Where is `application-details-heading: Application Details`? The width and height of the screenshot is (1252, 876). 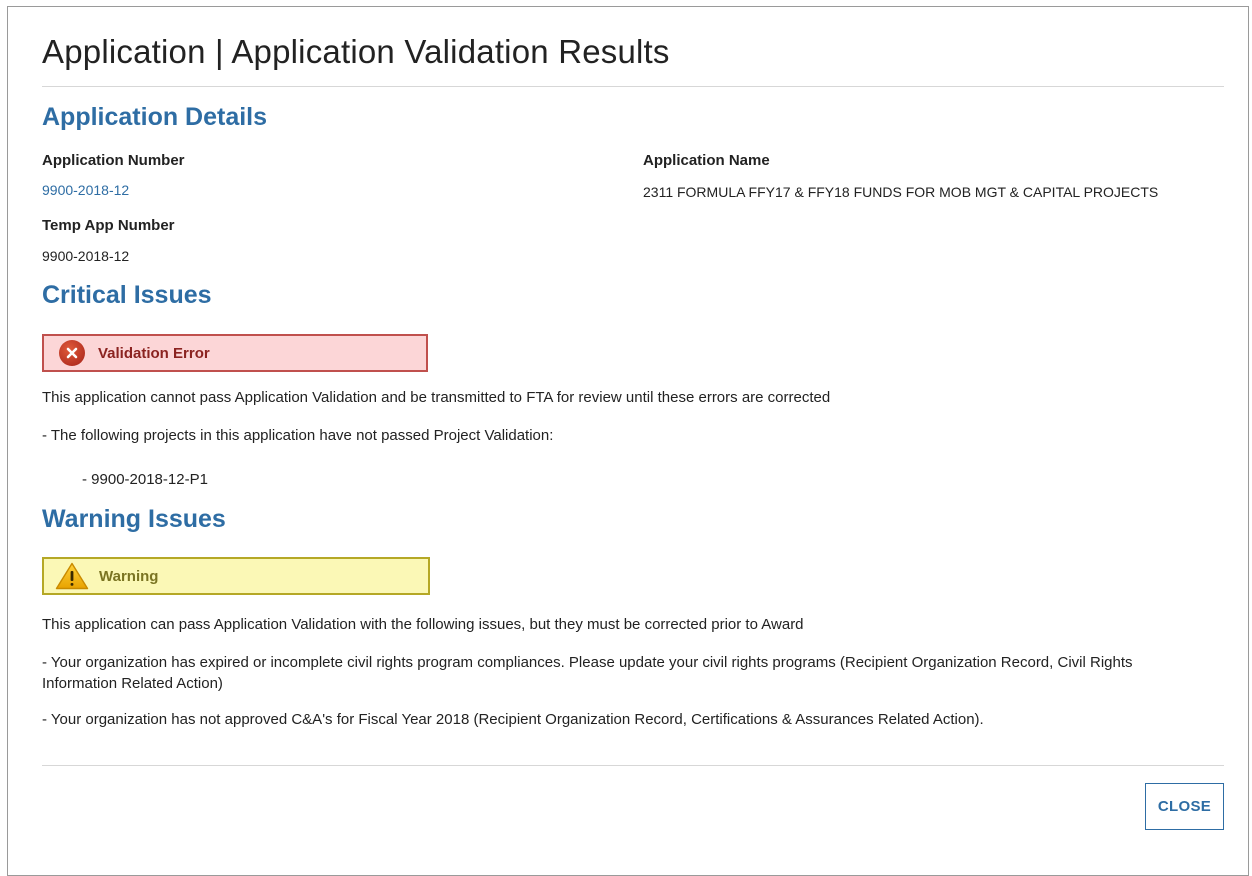 application-details-heading: Application Details is located at coordinates (155, 117).